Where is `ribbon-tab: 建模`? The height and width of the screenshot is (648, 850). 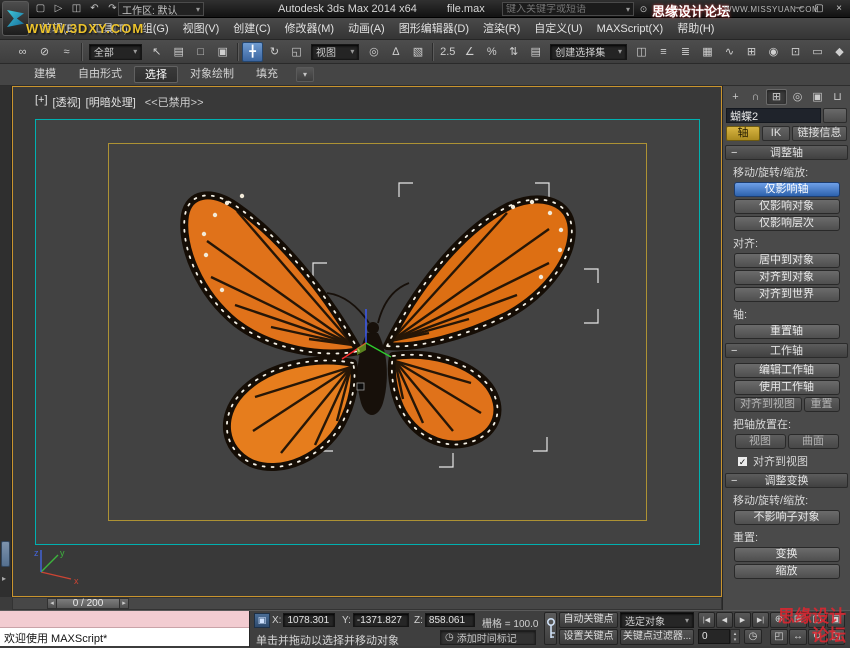
ribbon-tab: 建模 is located at coordinates (45, 74).